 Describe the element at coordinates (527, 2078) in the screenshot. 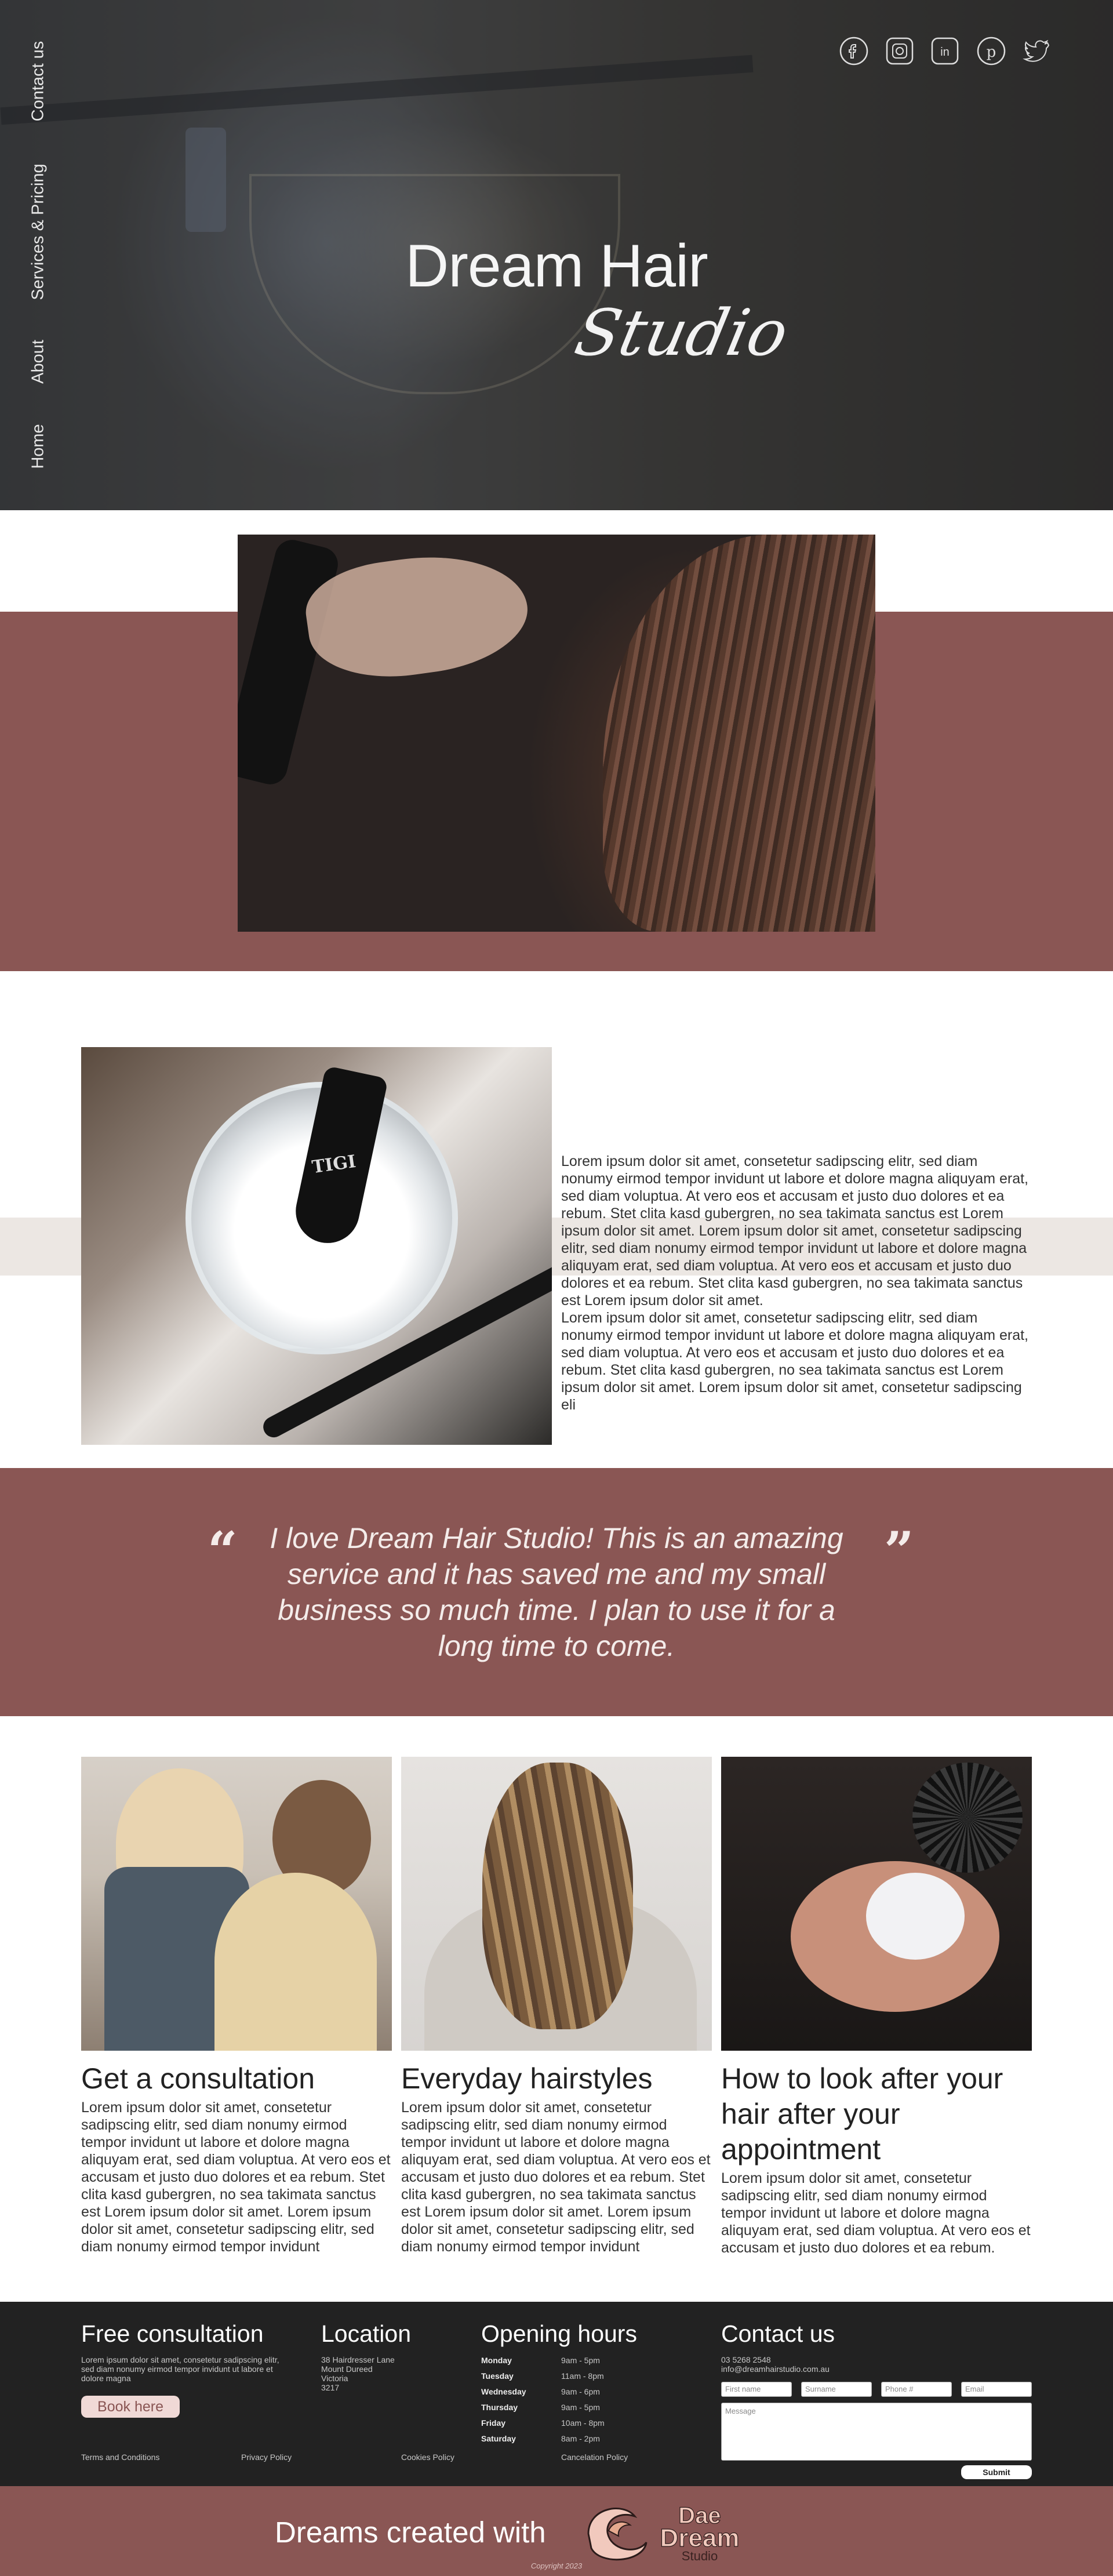

I see `card-title: Everyday hairstyles` at that location.